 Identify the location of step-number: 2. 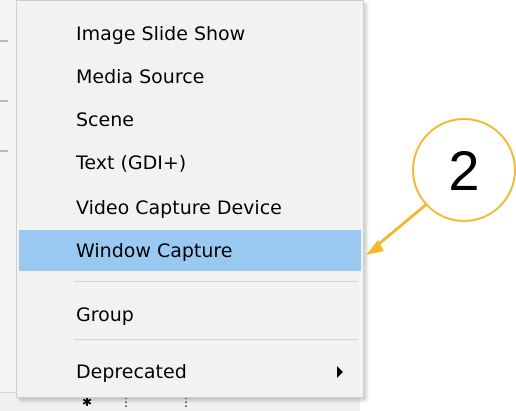
(464, 170).